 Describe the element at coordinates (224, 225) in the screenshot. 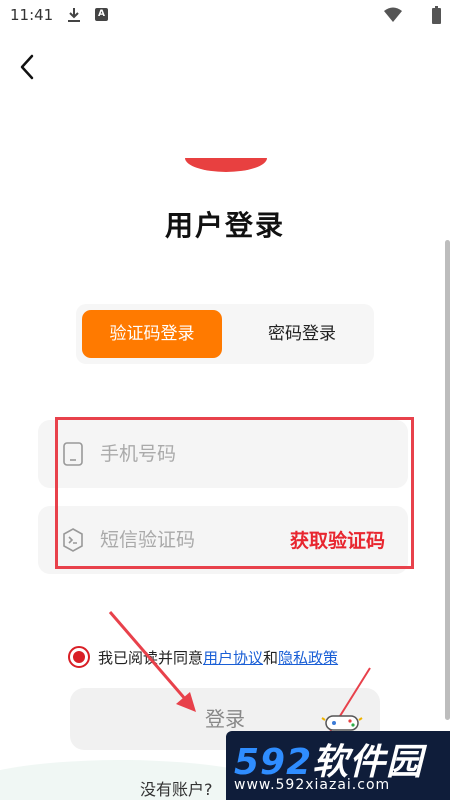

I see `page-title: 用户登录` at that location.